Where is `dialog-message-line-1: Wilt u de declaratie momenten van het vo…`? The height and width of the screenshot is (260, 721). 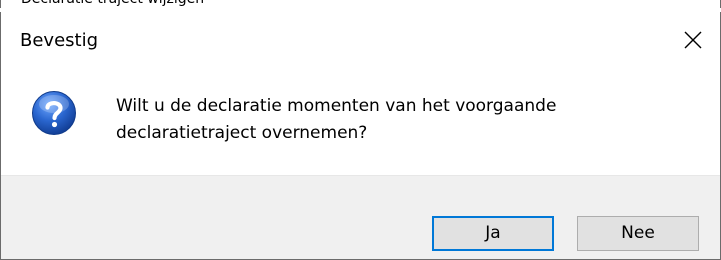 dialog-message-line-1: Wilt u de declaratie momenten van het vo… is located at coordinates (336, 106).